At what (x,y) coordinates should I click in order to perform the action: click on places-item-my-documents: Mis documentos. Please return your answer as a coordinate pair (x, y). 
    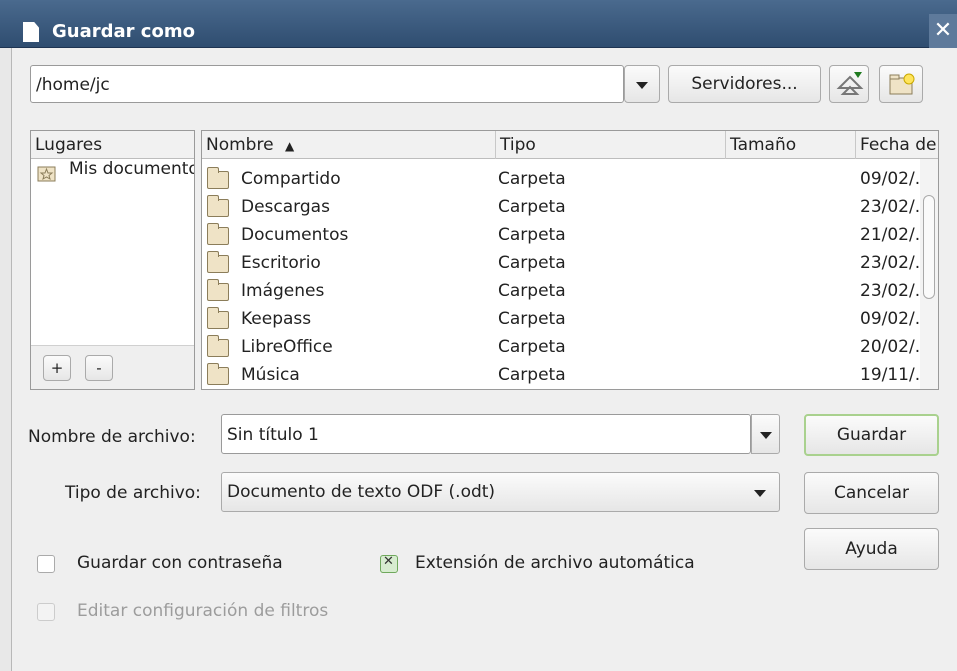
    Looking at the image, I should click on (112, 172).